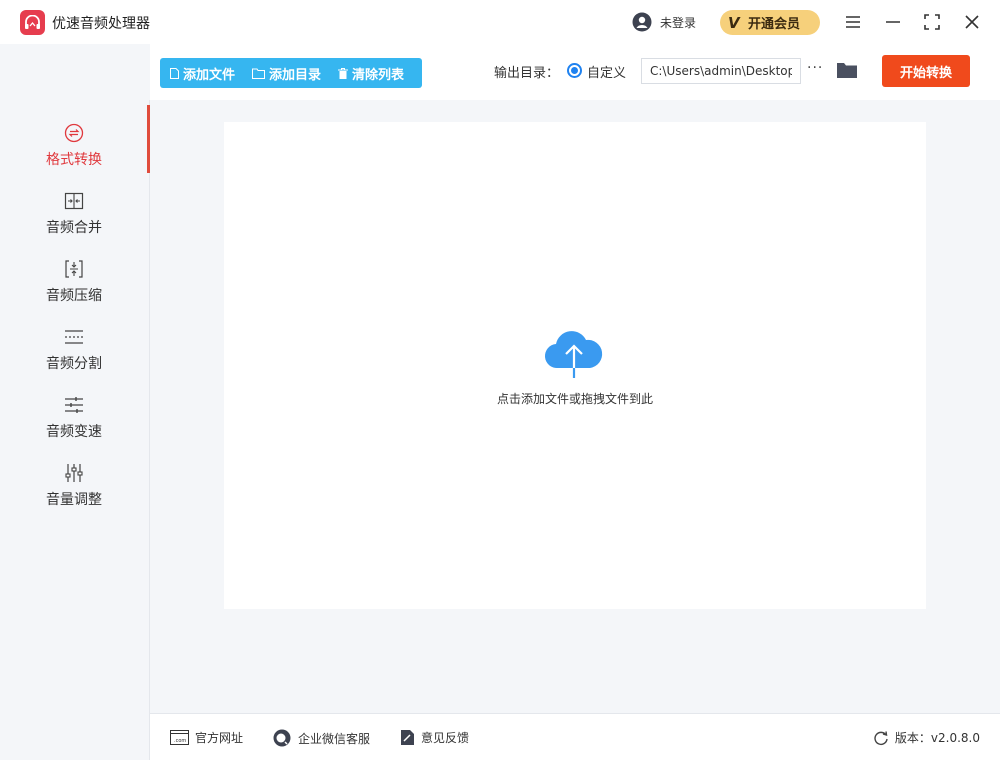 The height and width of the screenshot is (760, 1000). I want to click on trash-icon, so click(343, 73).